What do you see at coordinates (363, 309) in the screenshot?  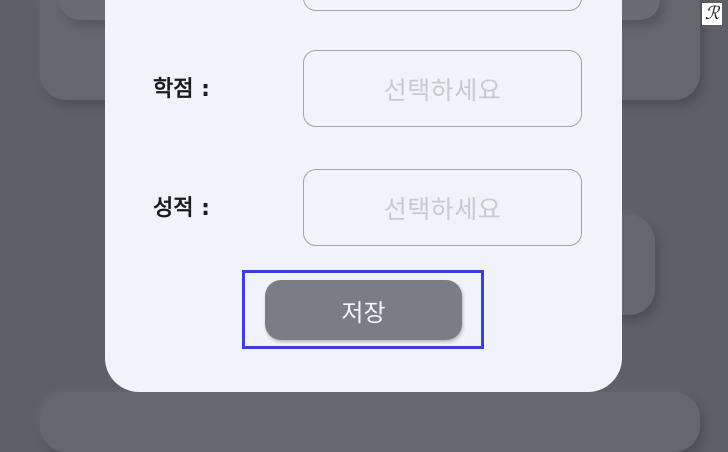 I see `save-button-highlight` at bounding box center [363, 309].